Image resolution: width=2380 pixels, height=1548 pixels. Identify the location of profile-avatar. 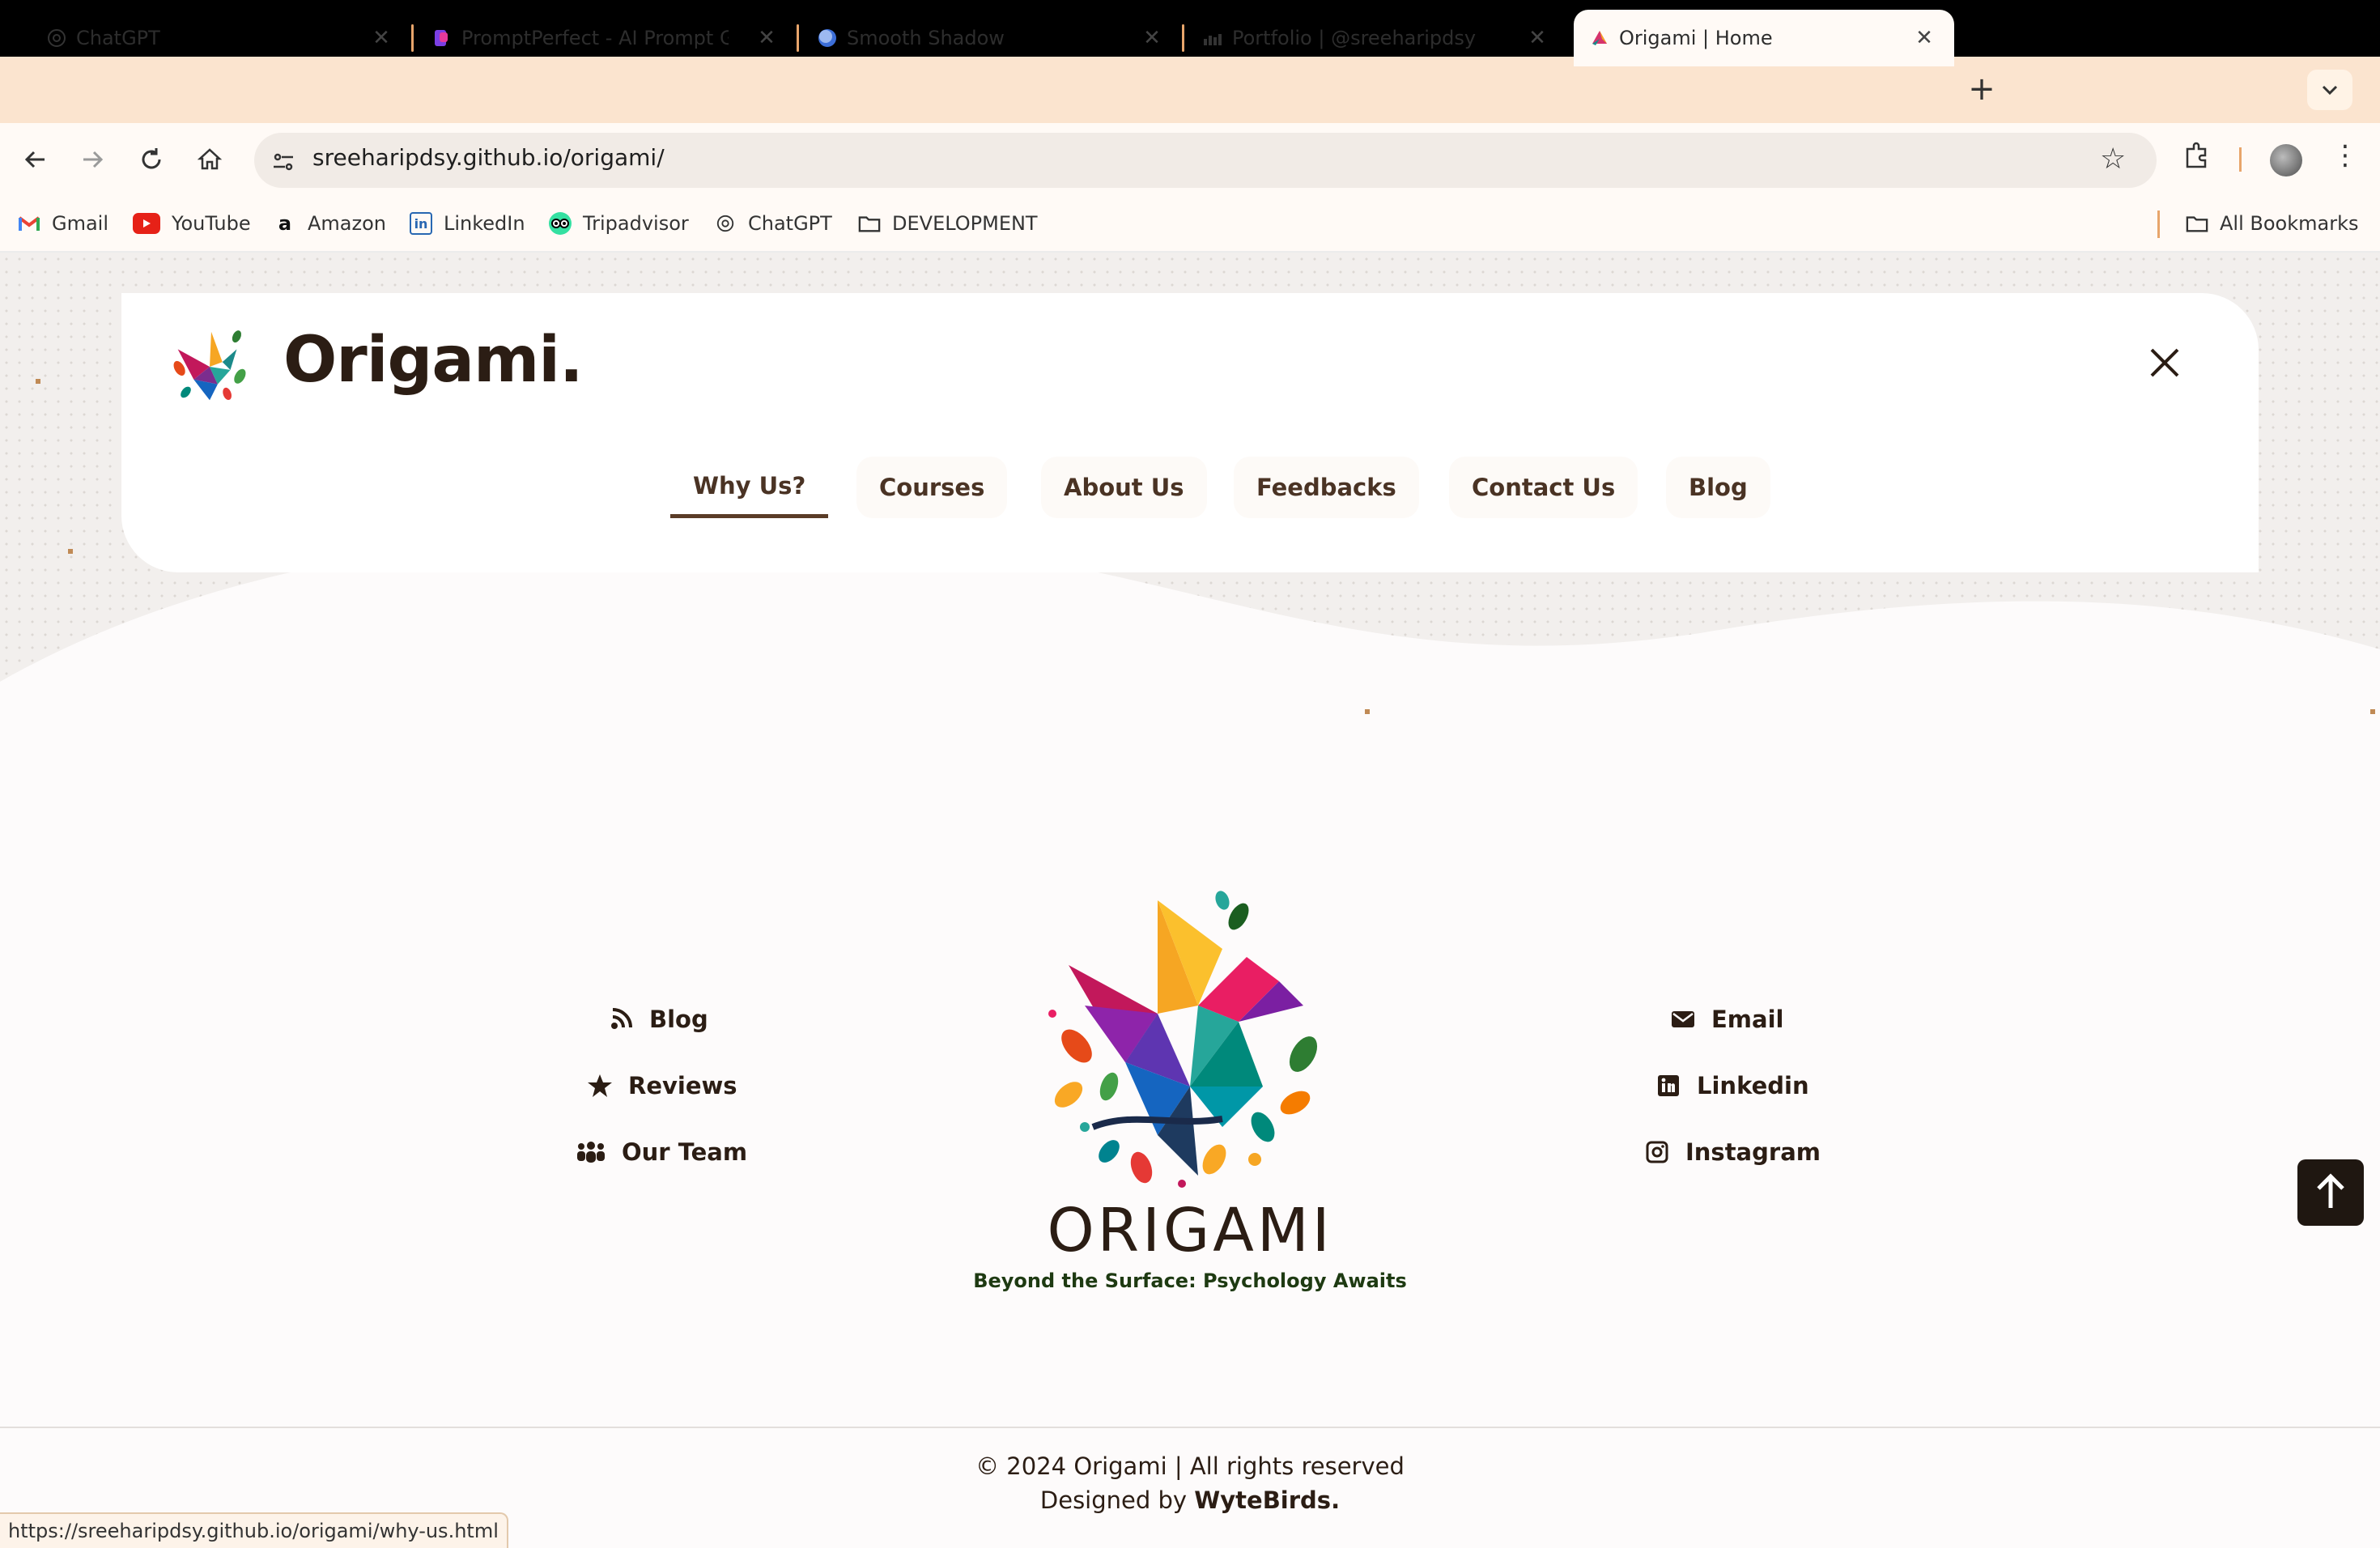
(2286, 160).